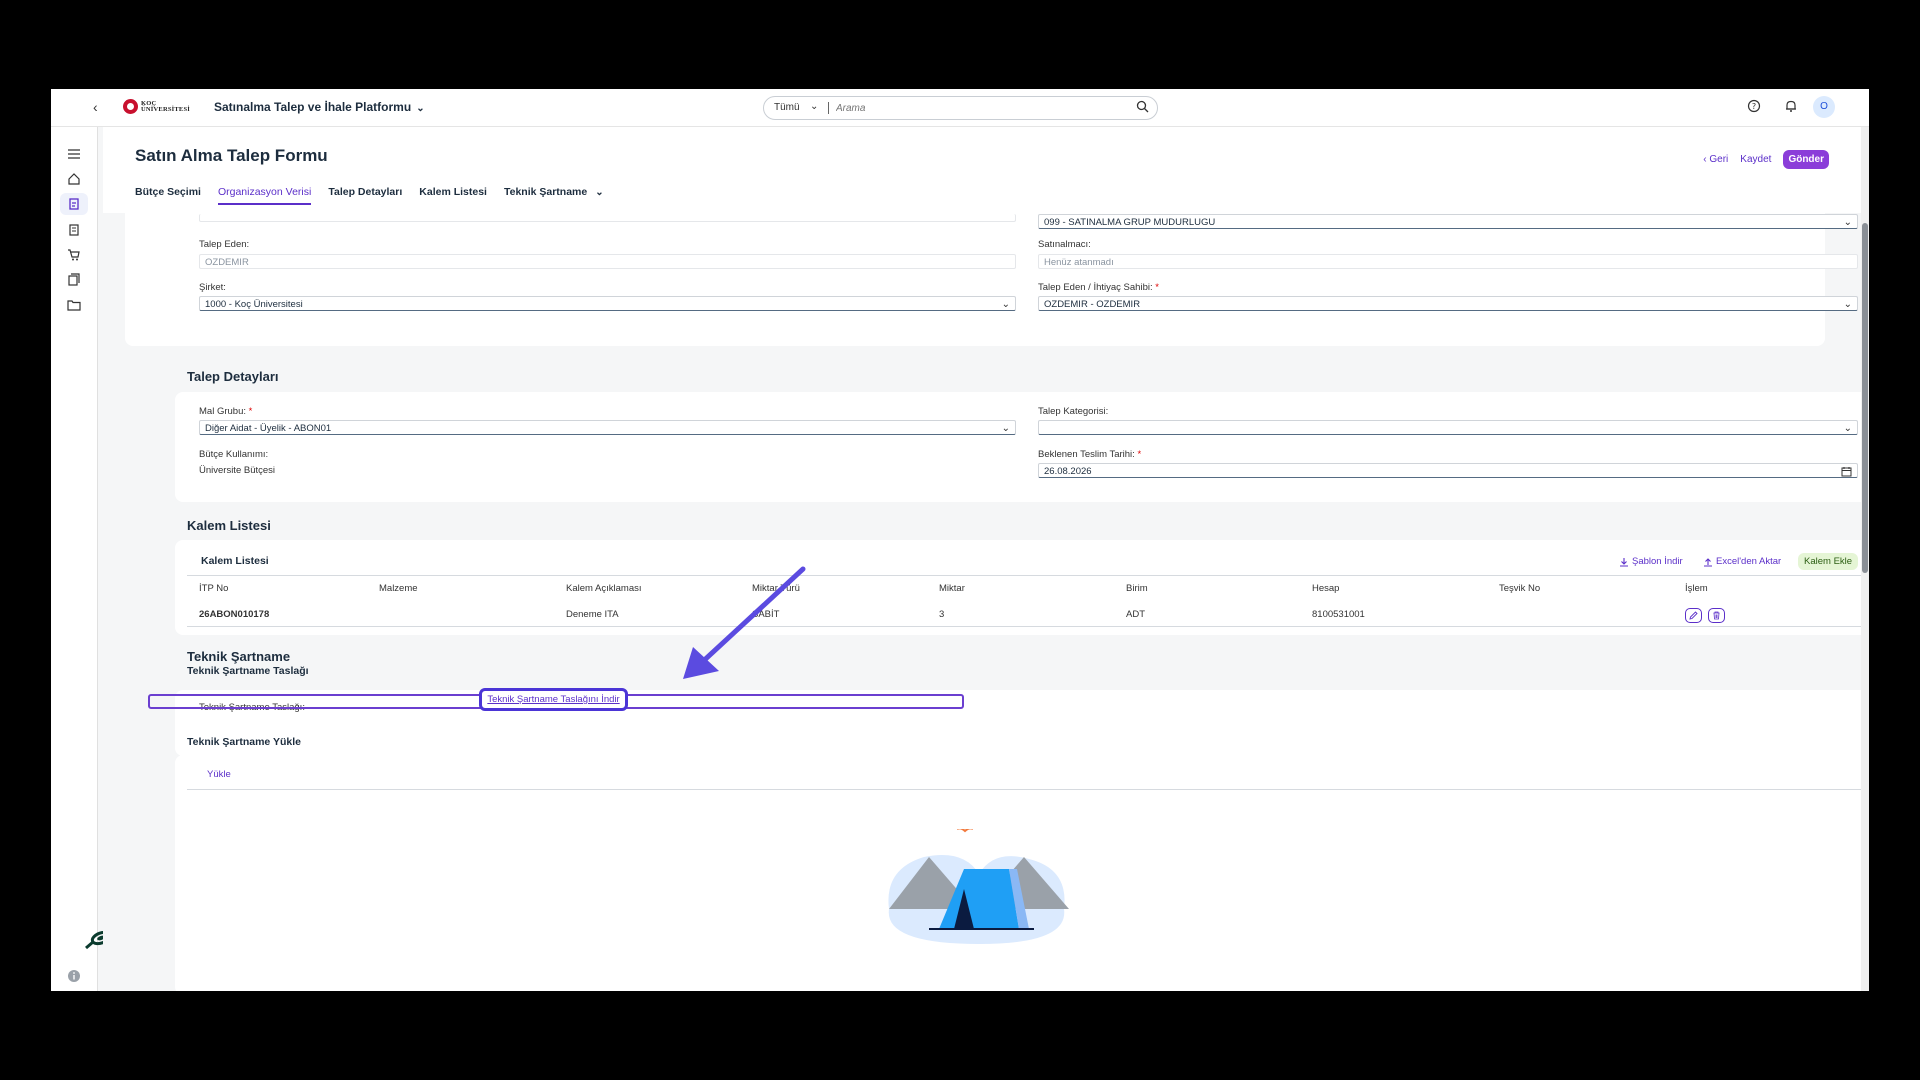  I want to click on search-input, so click(976, 108).